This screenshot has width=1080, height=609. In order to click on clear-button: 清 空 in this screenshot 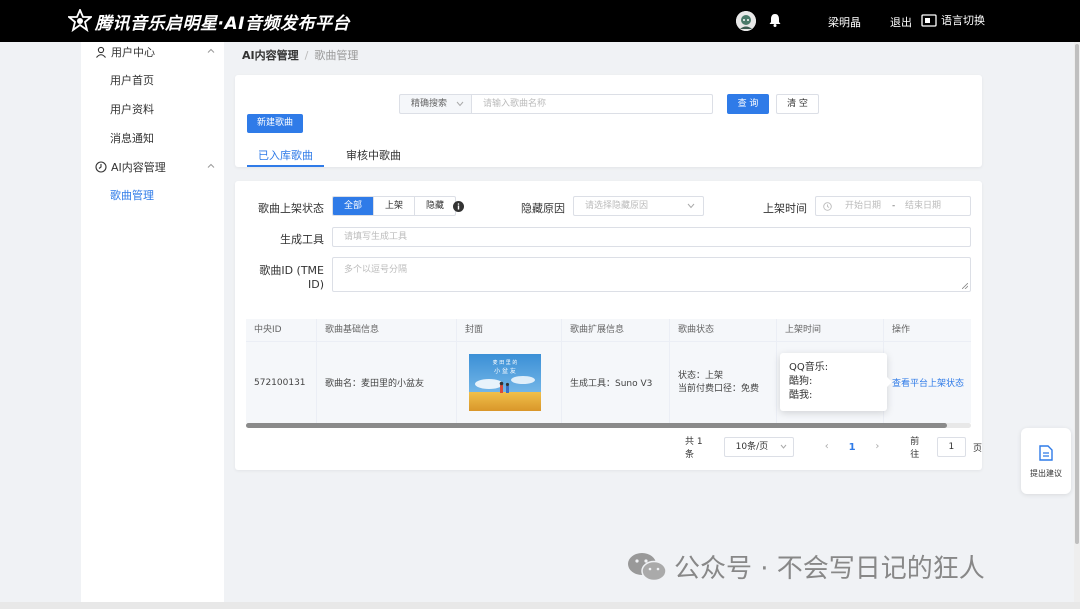, I will do `click(797, 104)`.